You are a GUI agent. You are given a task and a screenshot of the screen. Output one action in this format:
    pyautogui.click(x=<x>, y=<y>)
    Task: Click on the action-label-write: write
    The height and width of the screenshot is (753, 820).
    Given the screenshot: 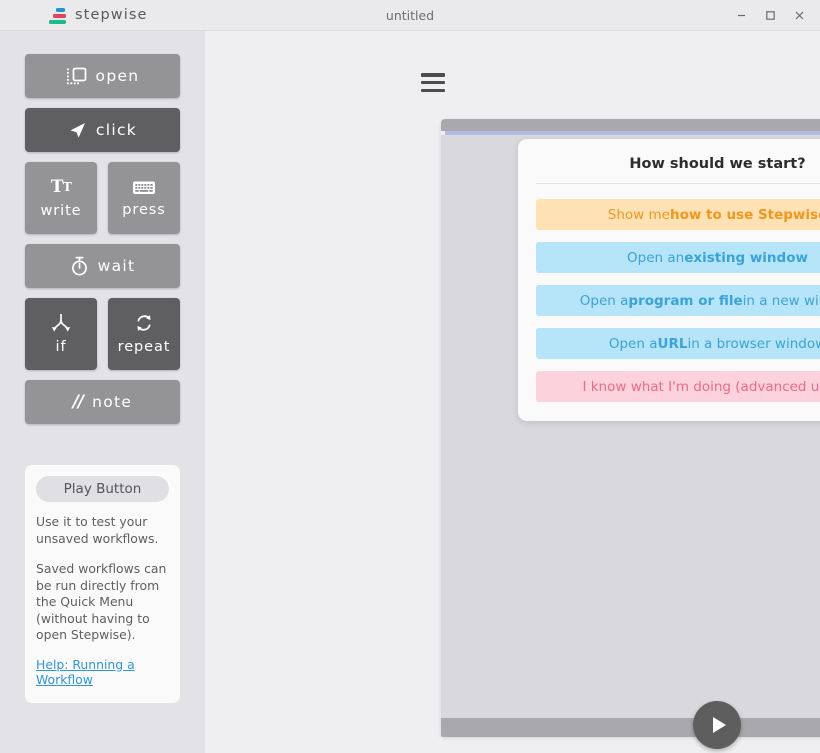 What is the action you would take?
    pyautogui.click(x=61, y=211)
    